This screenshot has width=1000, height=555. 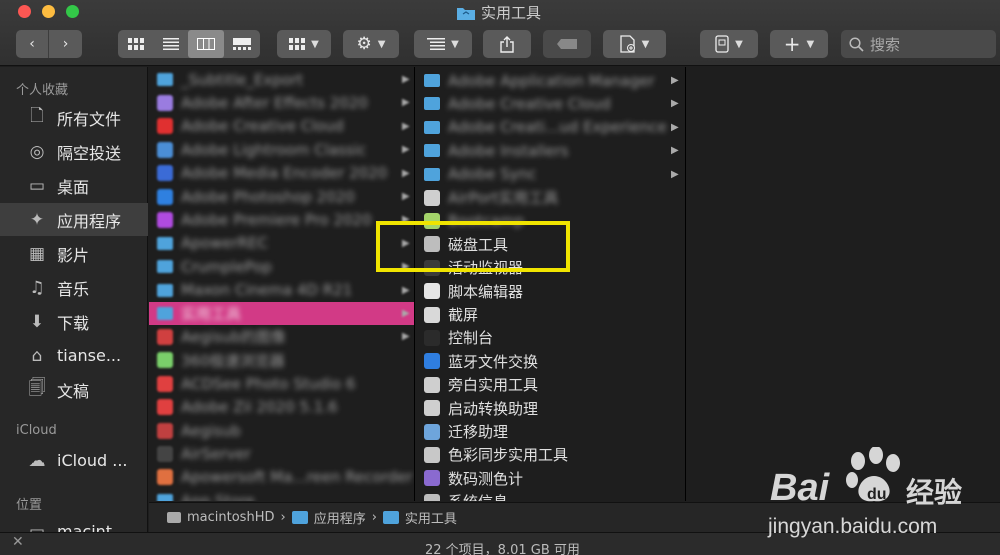 I want to click on arrange-button: ▼, so click(x=443, y=44).